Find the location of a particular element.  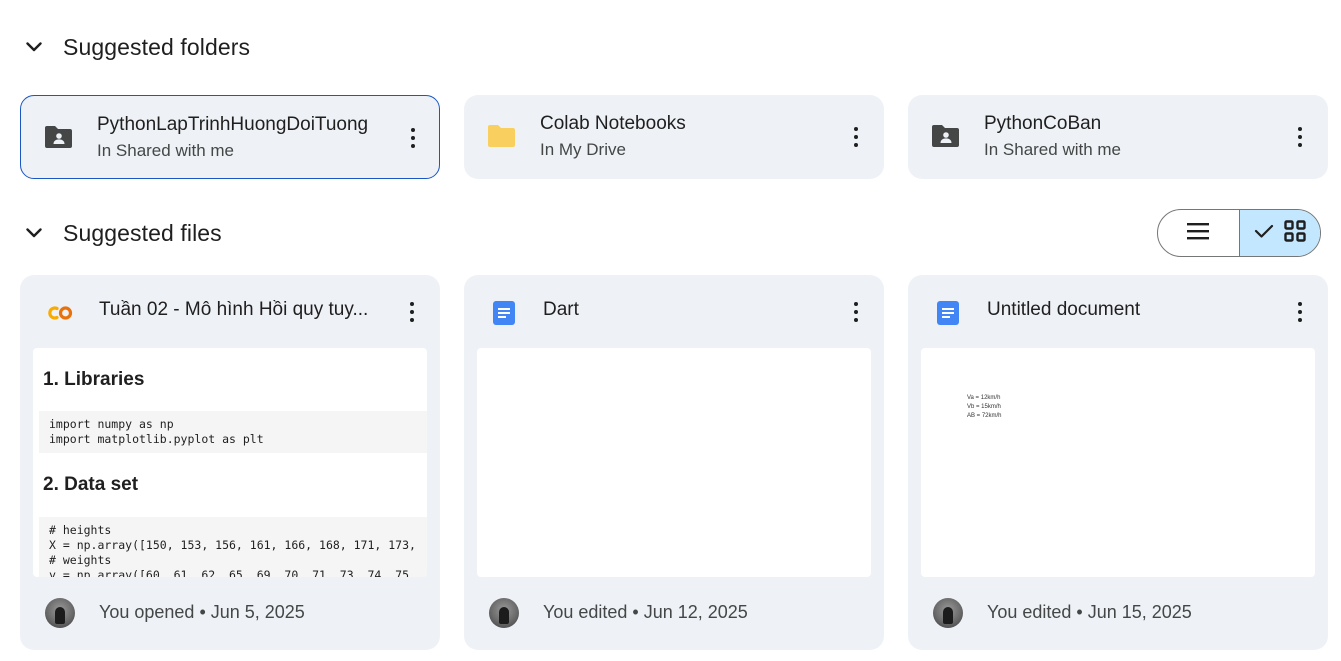

file-activity: You edited • Jun 12, 2025 is located at coordinates (645, 612).